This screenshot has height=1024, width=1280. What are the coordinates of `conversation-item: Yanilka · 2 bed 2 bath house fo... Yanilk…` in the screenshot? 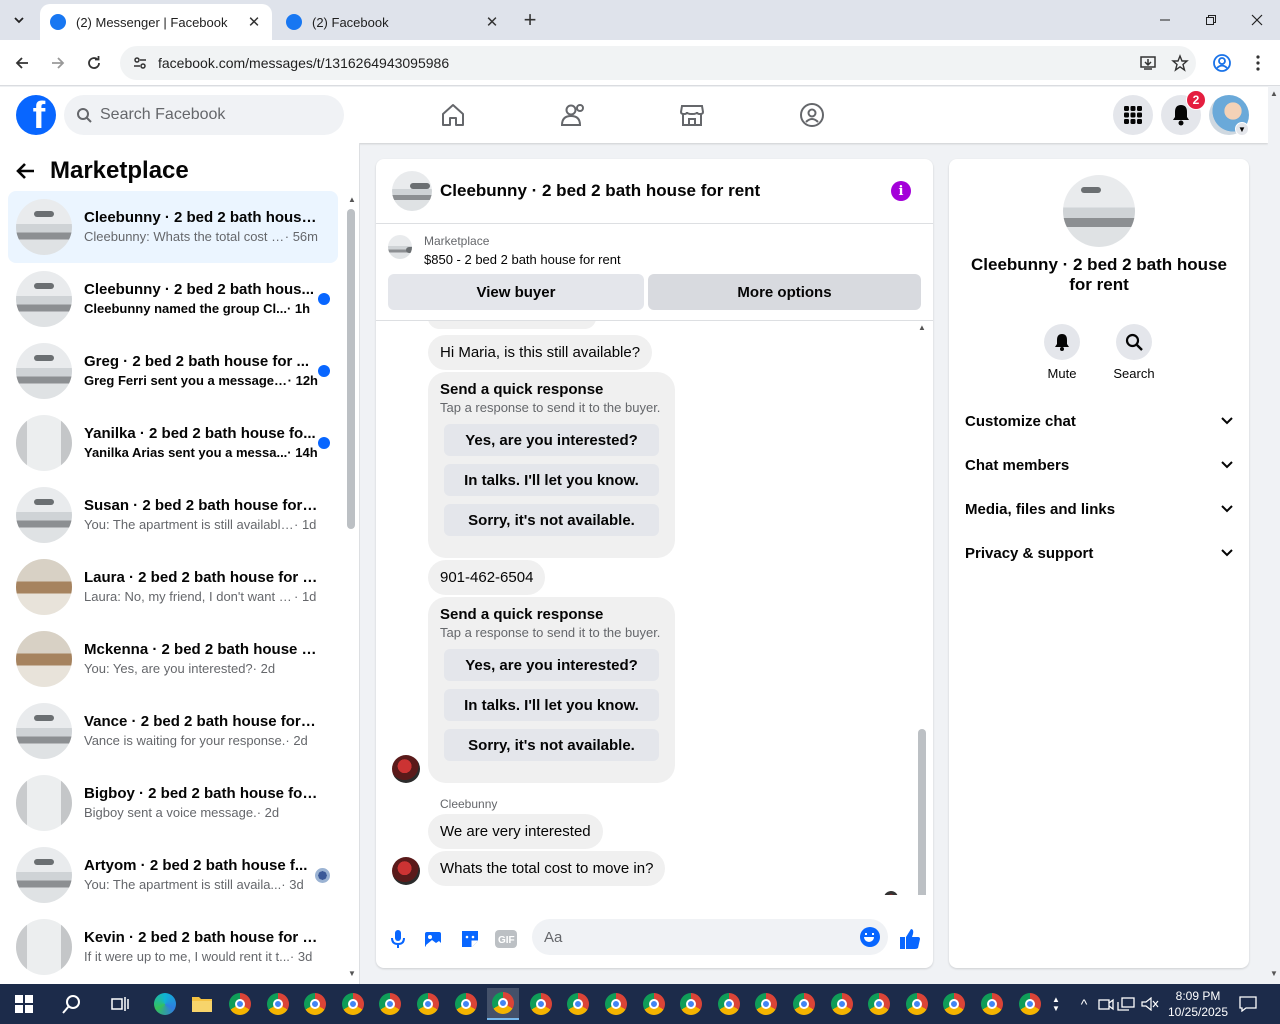 It's located at (173, 443).